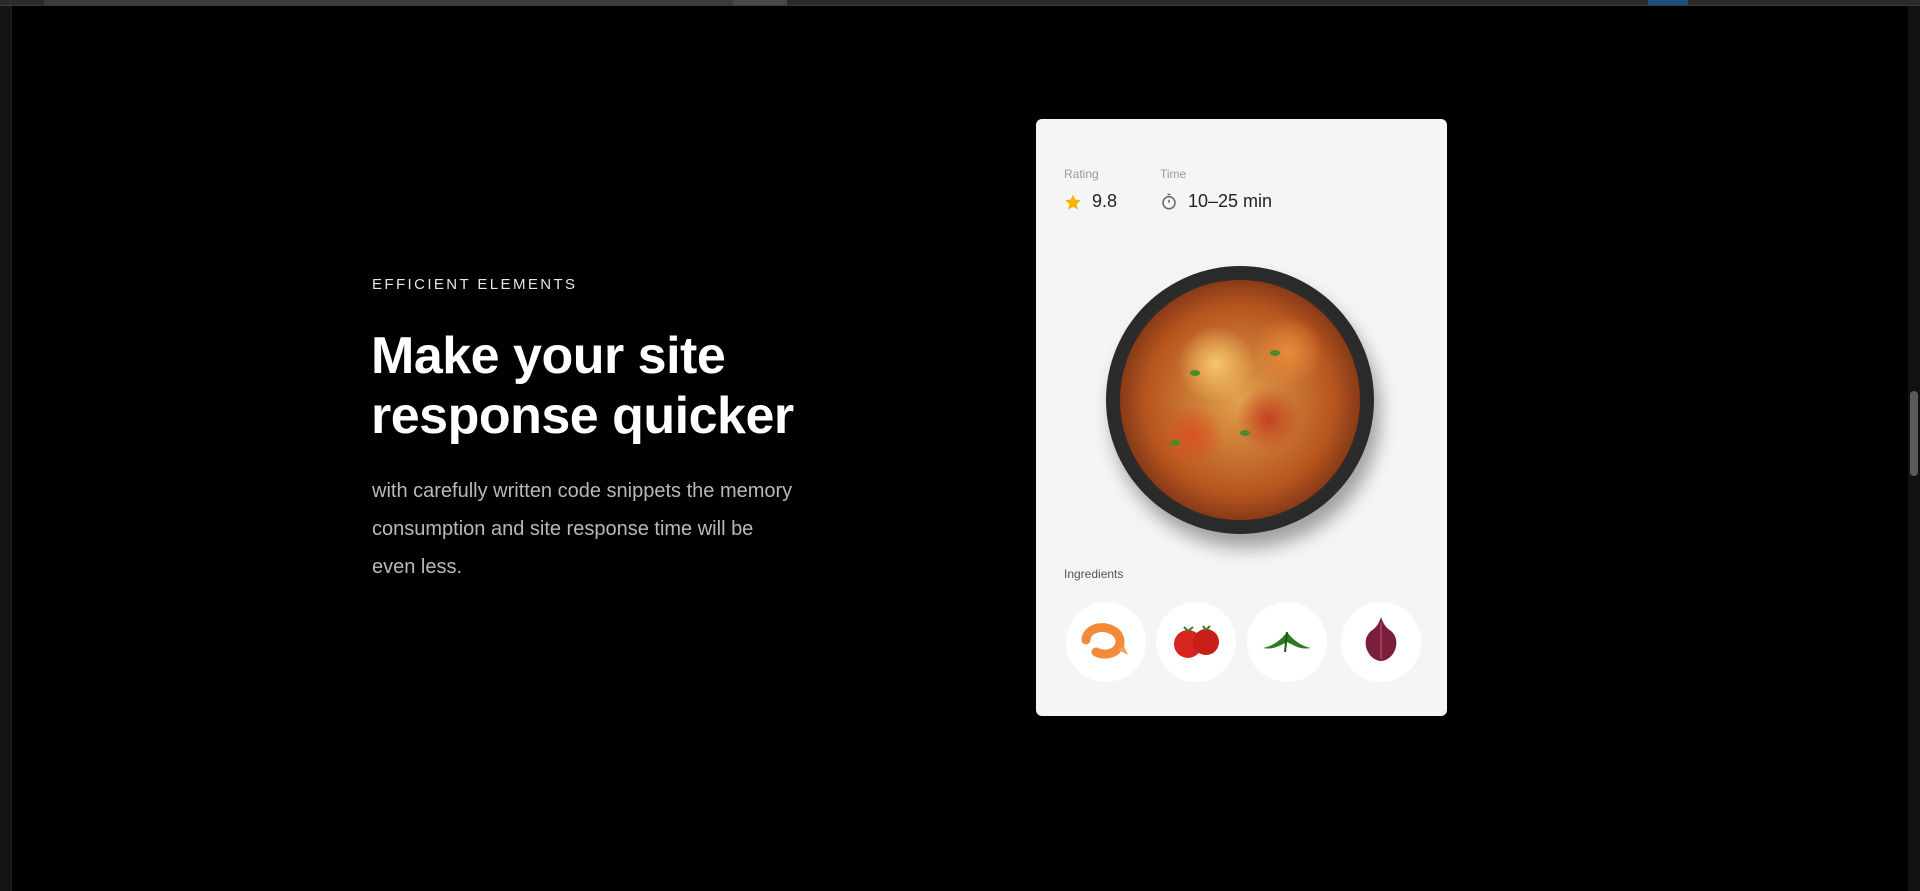 This screenshot has width=1920, height=891. Describe the element at coordinates (1169, 202) in the screenshot. I see `stopwatch-icon` at that location.